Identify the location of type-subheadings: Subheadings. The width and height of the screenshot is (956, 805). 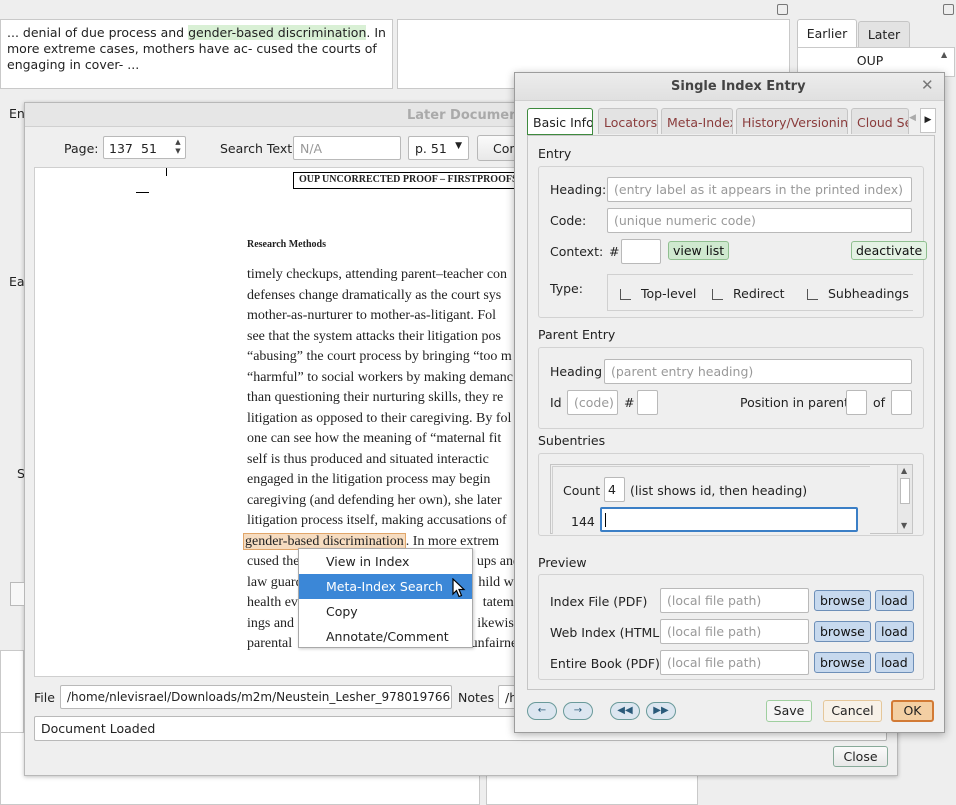
(858, 293).